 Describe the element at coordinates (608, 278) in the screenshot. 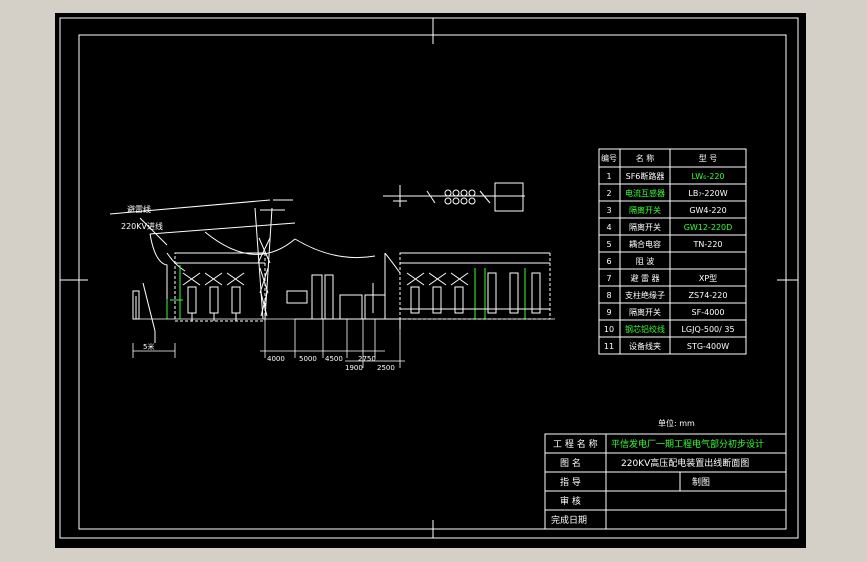

I see `table-cell-no: 7` at that location.